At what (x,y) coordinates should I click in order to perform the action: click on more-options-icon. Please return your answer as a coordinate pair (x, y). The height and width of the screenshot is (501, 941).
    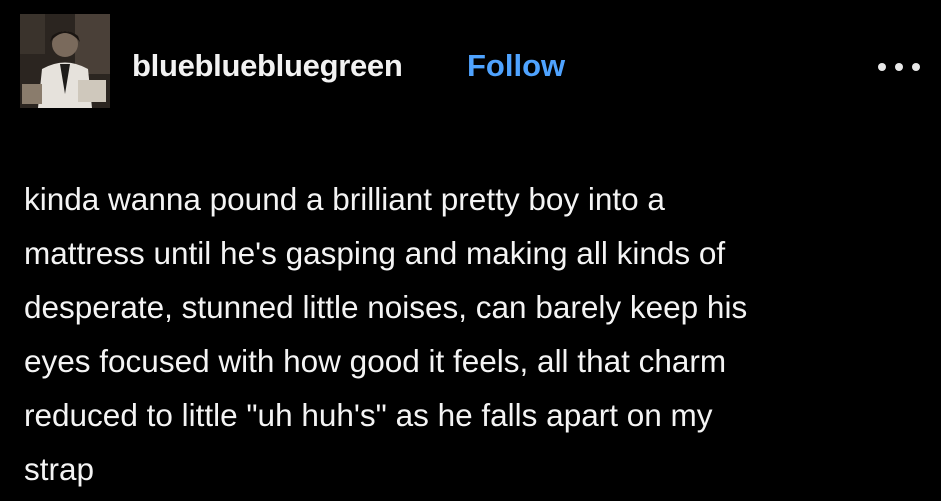
    Looking at the image, I should click on (899, 67).